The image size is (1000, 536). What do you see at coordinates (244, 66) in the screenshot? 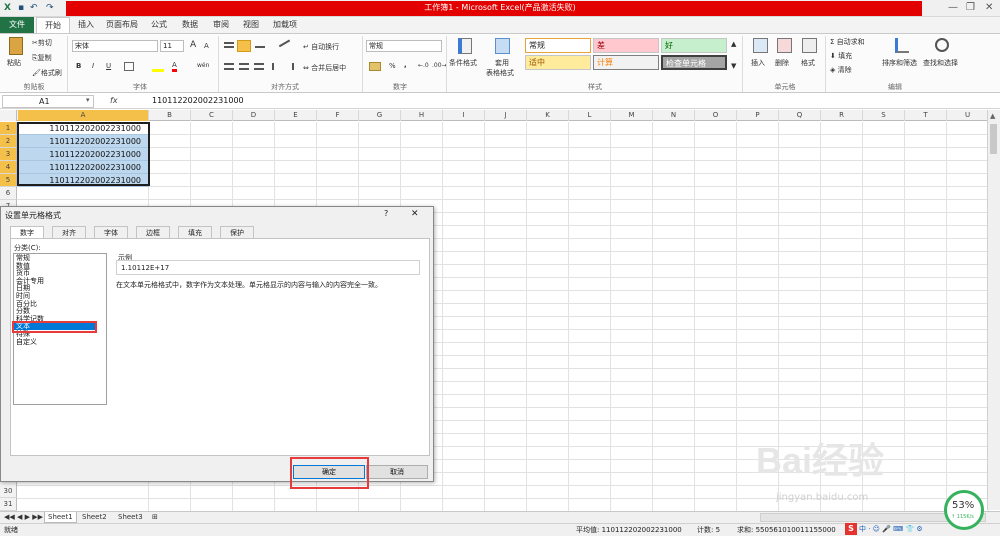
I see `align-center-icon` at bounding box center [244, 66].